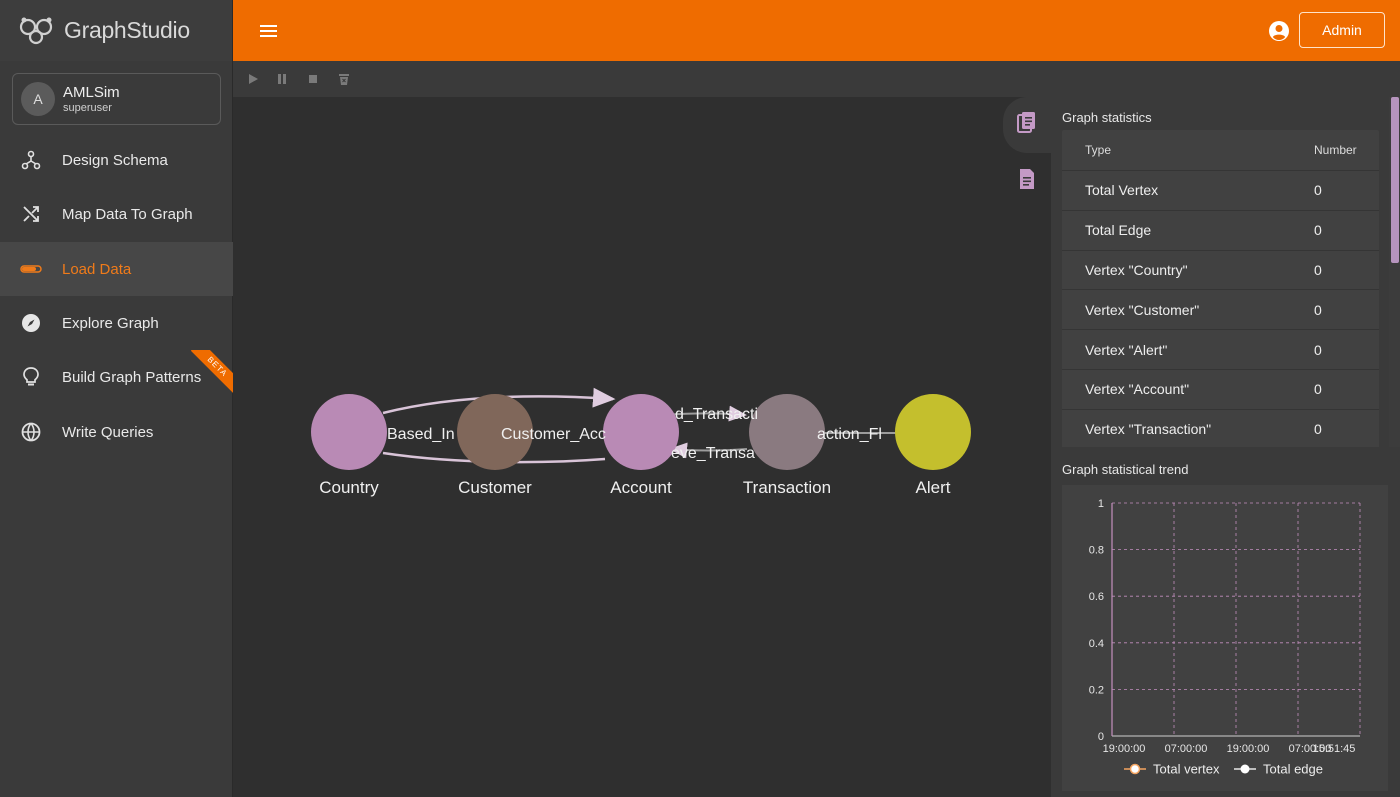 The image size is (1400, 797). I want to click on sidebar-item-label: Map Data To Graph, so click(127, 214).